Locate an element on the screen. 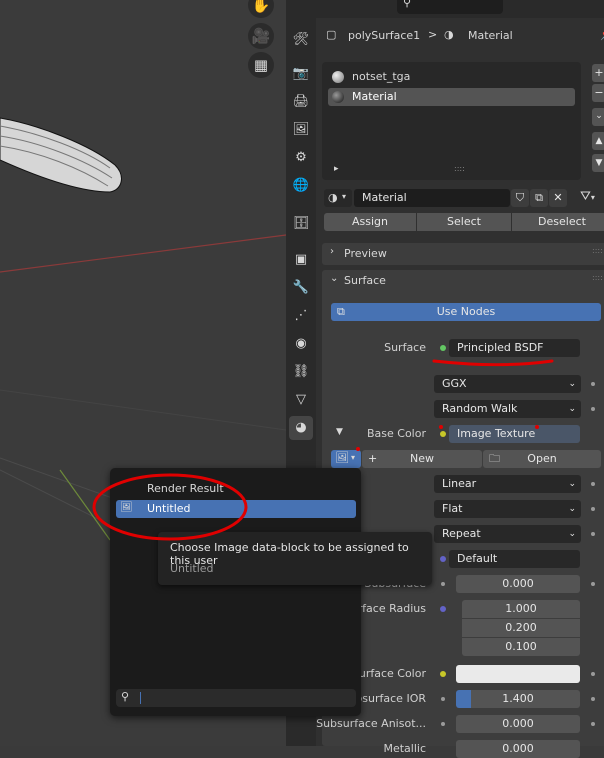 The image size is (604, 758). add-slot-button: + is located at coordinates (598, 73).